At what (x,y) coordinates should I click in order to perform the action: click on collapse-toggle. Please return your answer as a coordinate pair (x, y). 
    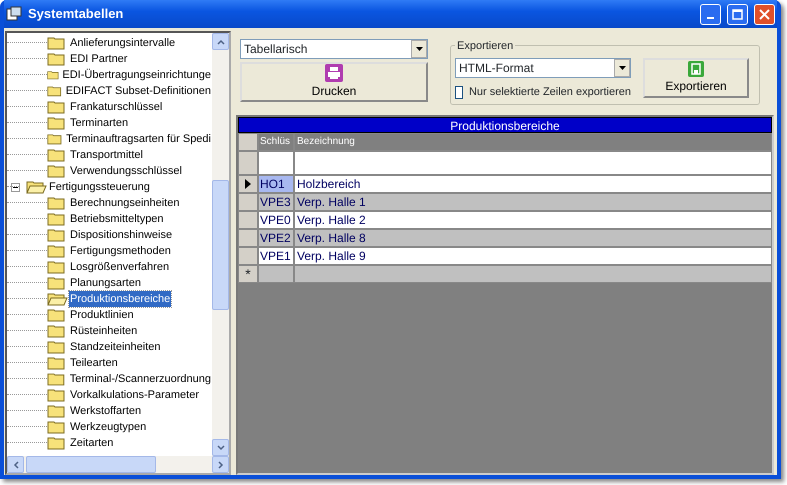
    Looking at the image, I should click on (15, 187).